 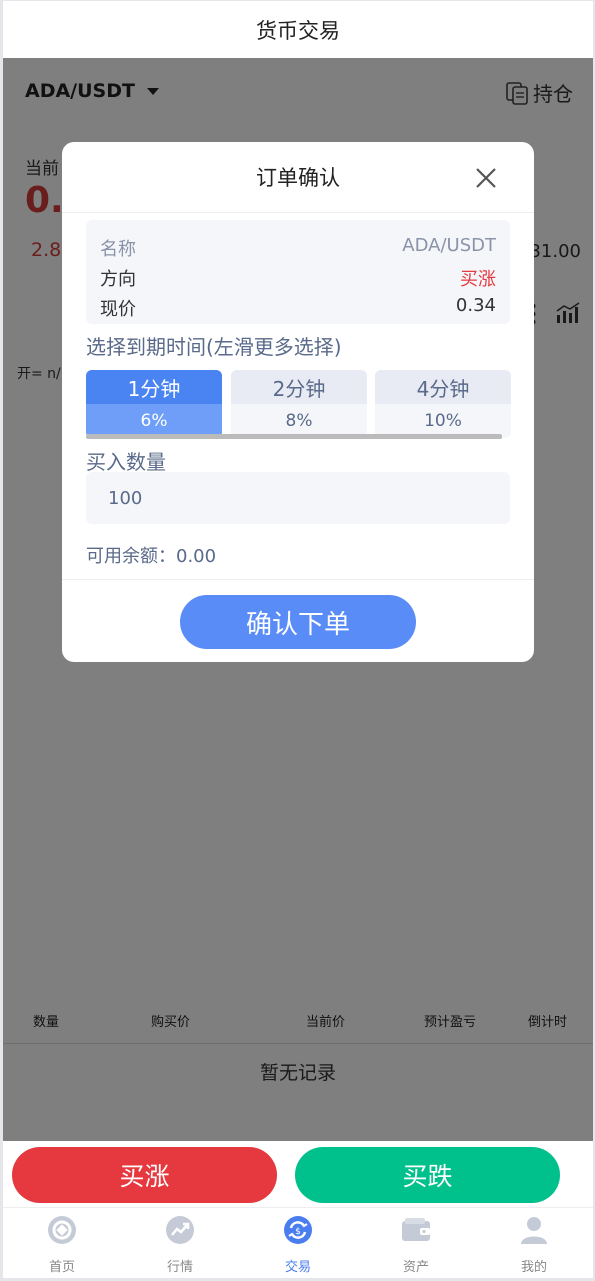 What do you see at coordinates (180, 1230) in the screenshot?
I see `market-icon` at bounding box center [180, 1230].